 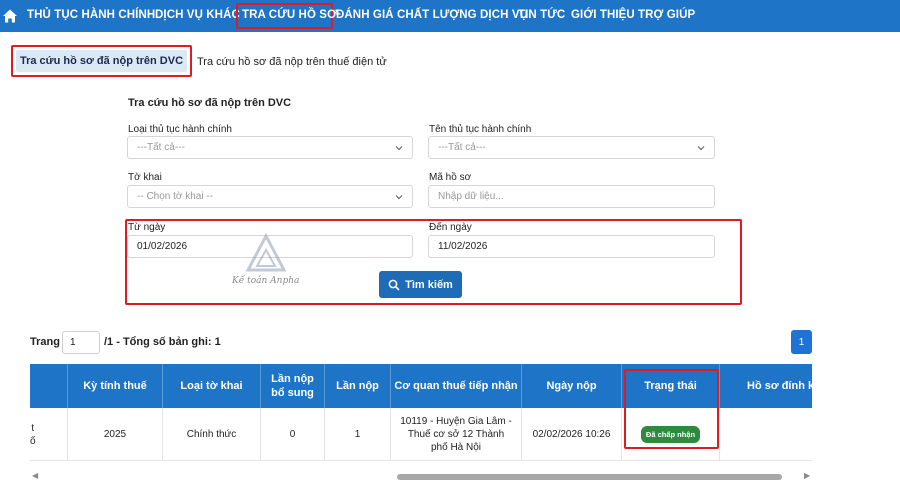 I want to click on nav-item-tro-giup: TRỢ GIÚP, so click(x=666, y=15).